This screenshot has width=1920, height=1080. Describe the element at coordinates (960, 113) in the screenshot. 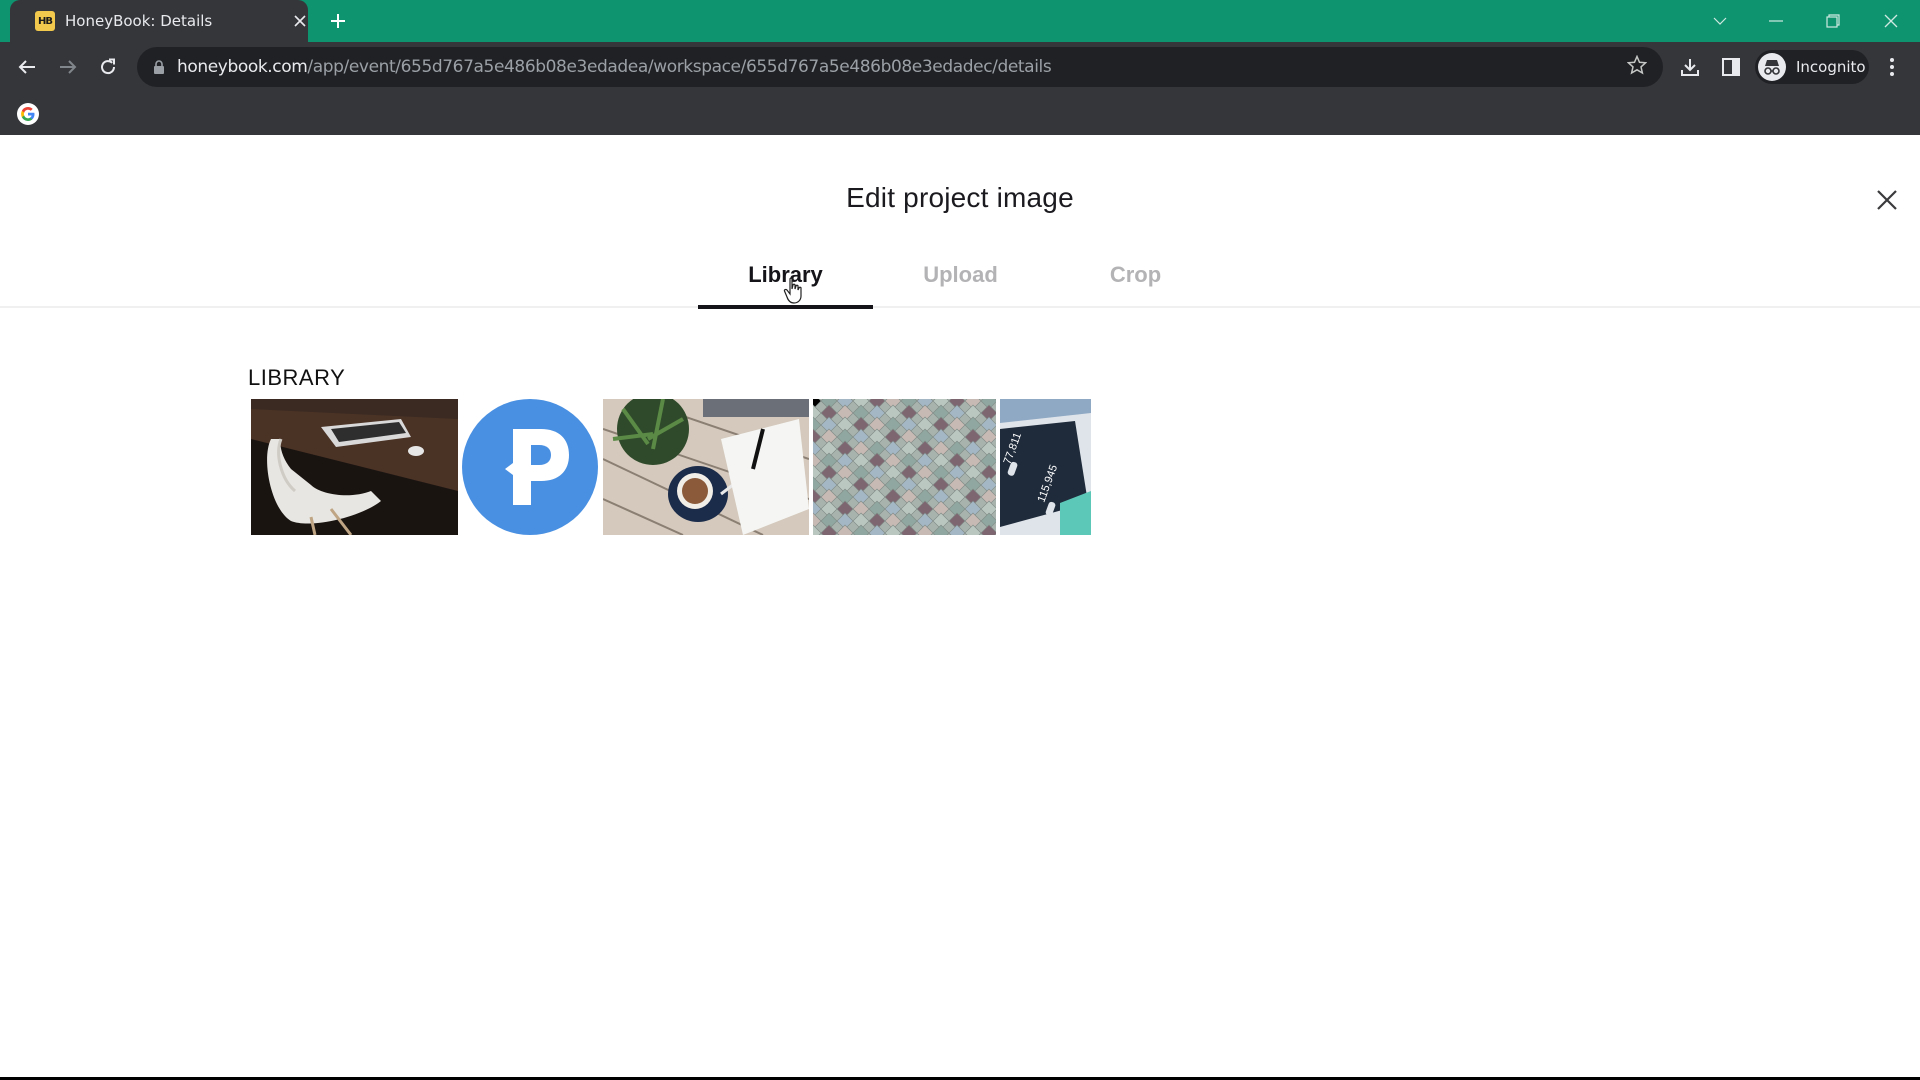

I see `bookmarks-bar` at that location.